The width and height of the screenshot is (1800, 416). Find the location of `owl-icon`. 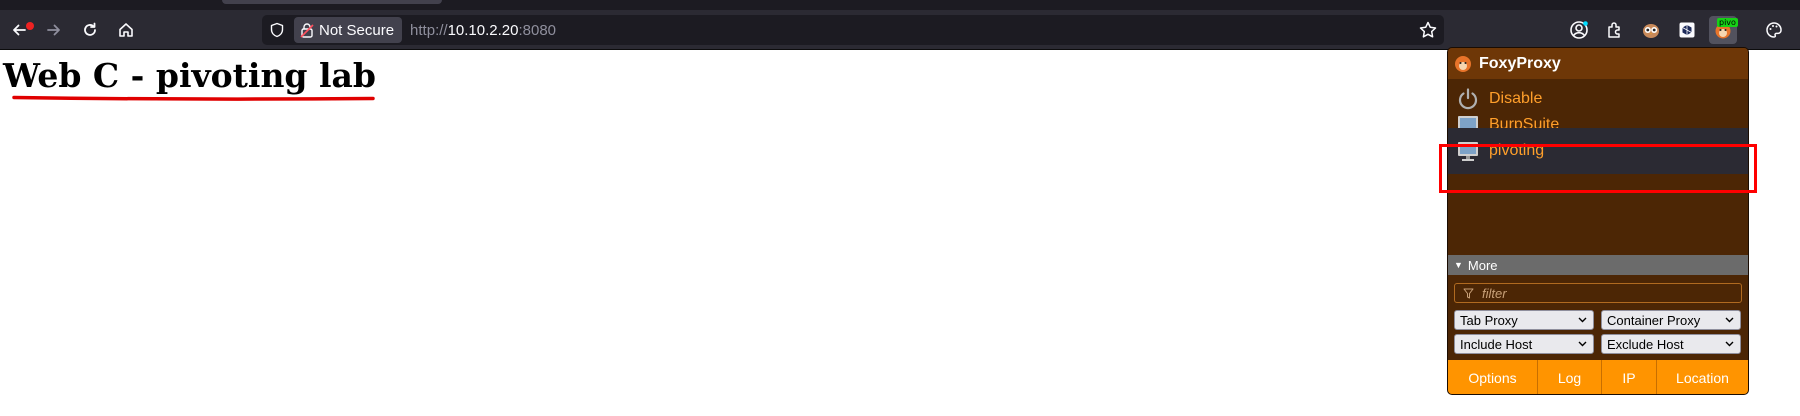

owl-icon is located at coordinates (1651, 31).